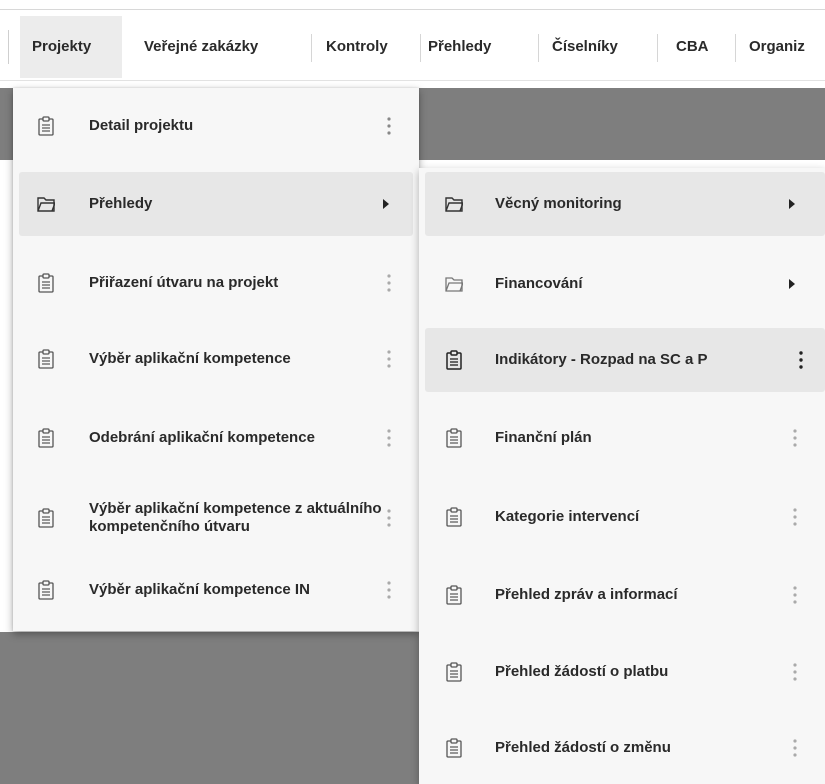  Describe the element at coordinates (697, 47) in the screenshot. I see `menu-cba: CBA` at that location.